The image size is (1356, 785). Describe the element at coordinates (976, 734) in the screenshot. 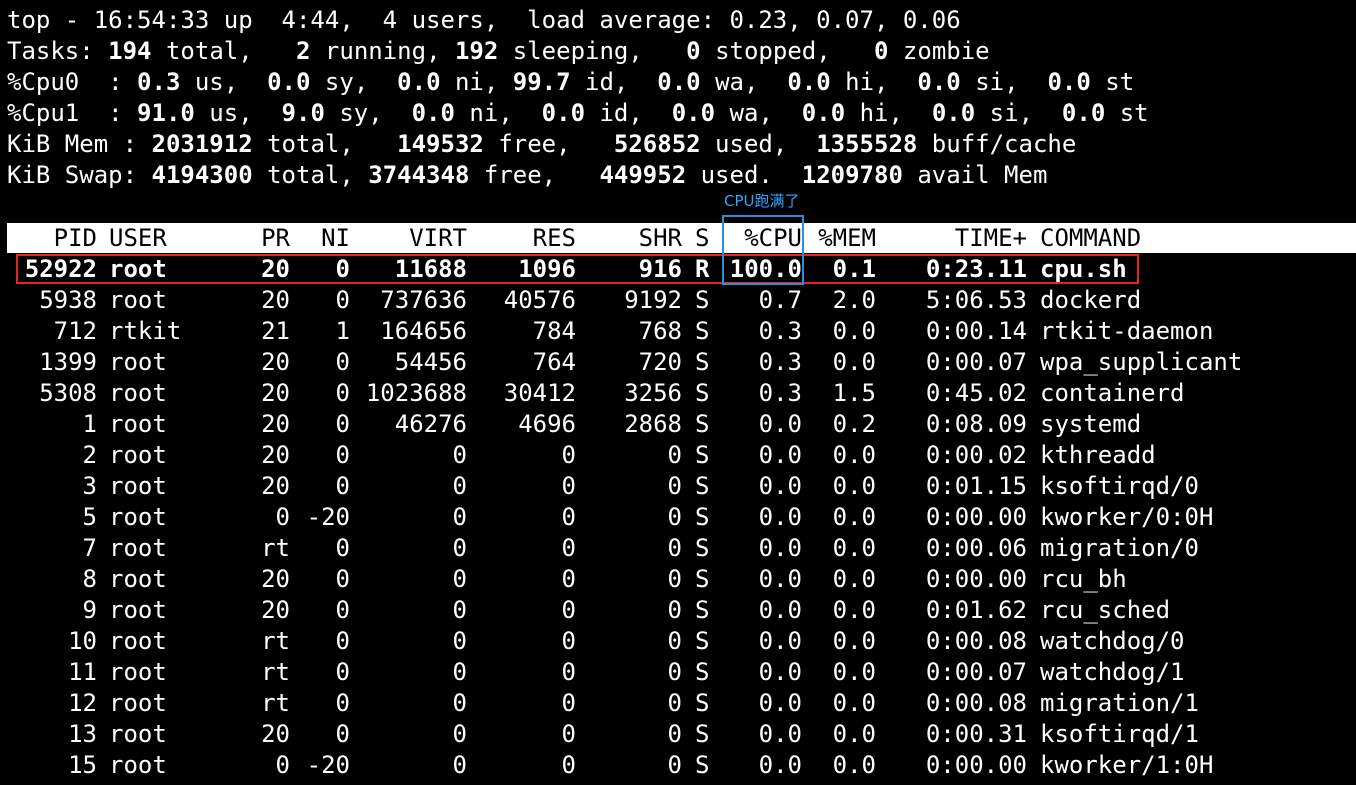

I see `cell-time: 0:00.31` at that location.